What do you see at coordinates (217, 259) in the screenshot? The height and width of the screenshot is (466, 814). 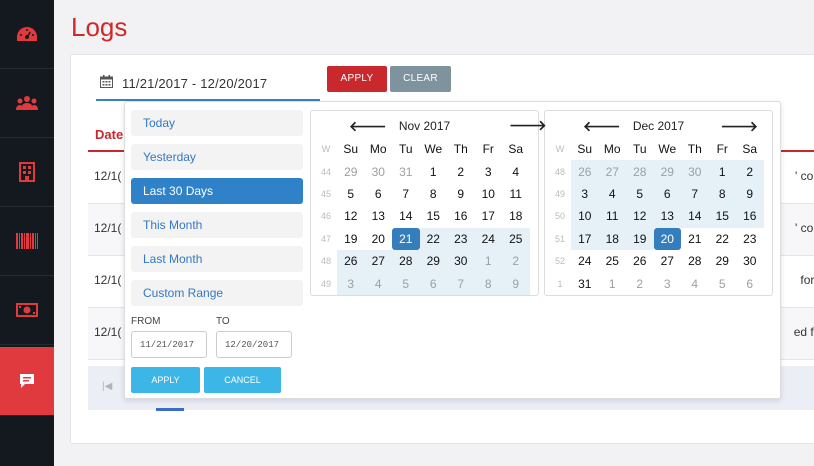 I see `range-last-month: Last Month` at bounding box center [217, 259].